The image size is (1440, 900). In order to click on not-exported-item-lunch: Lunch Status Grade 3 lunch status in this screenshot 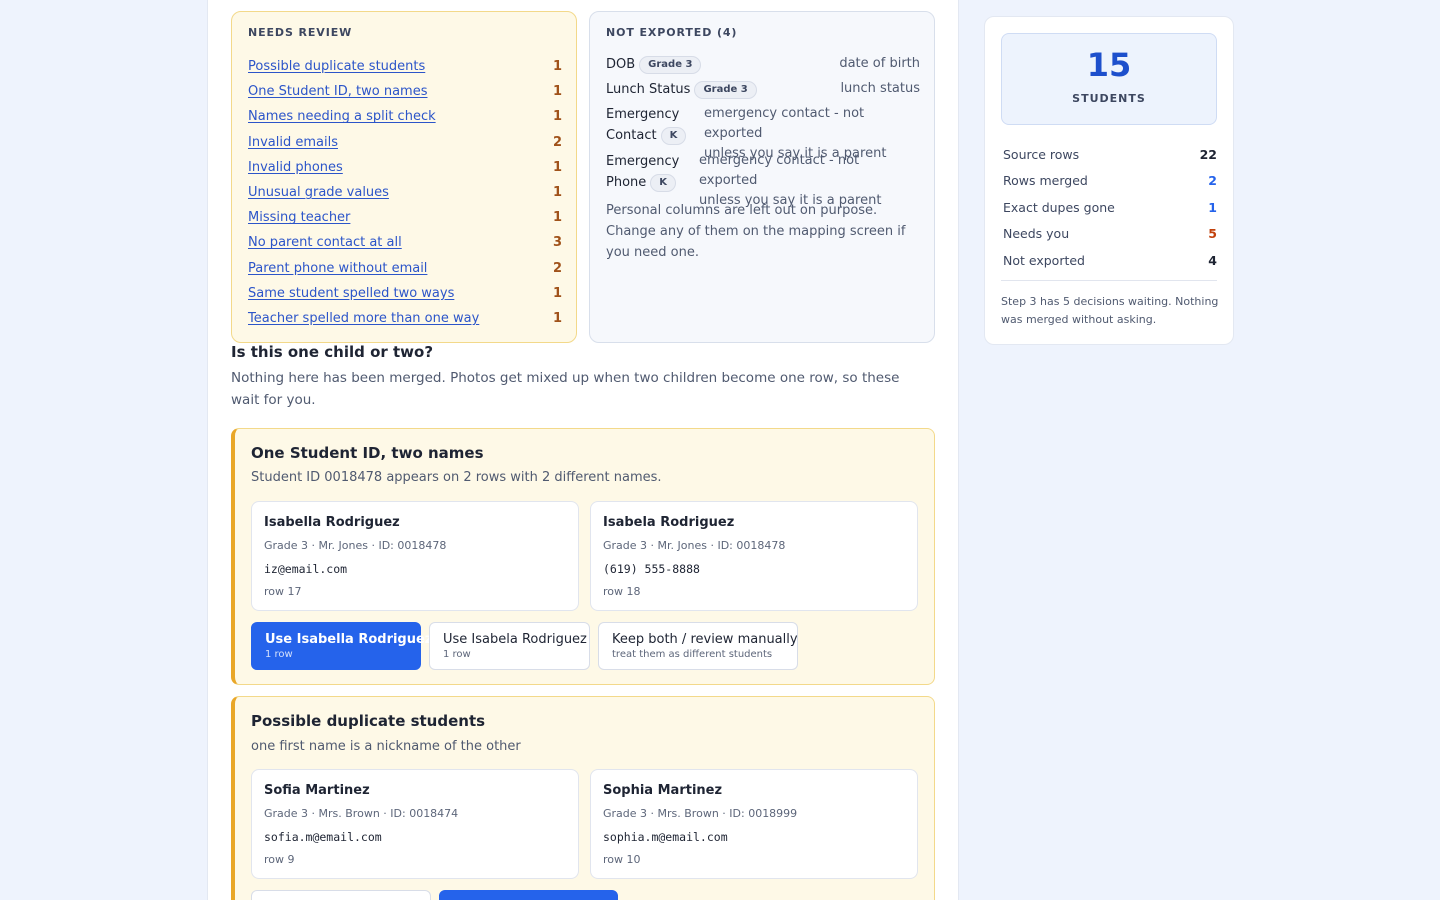, I will do `click(763, 90)`.